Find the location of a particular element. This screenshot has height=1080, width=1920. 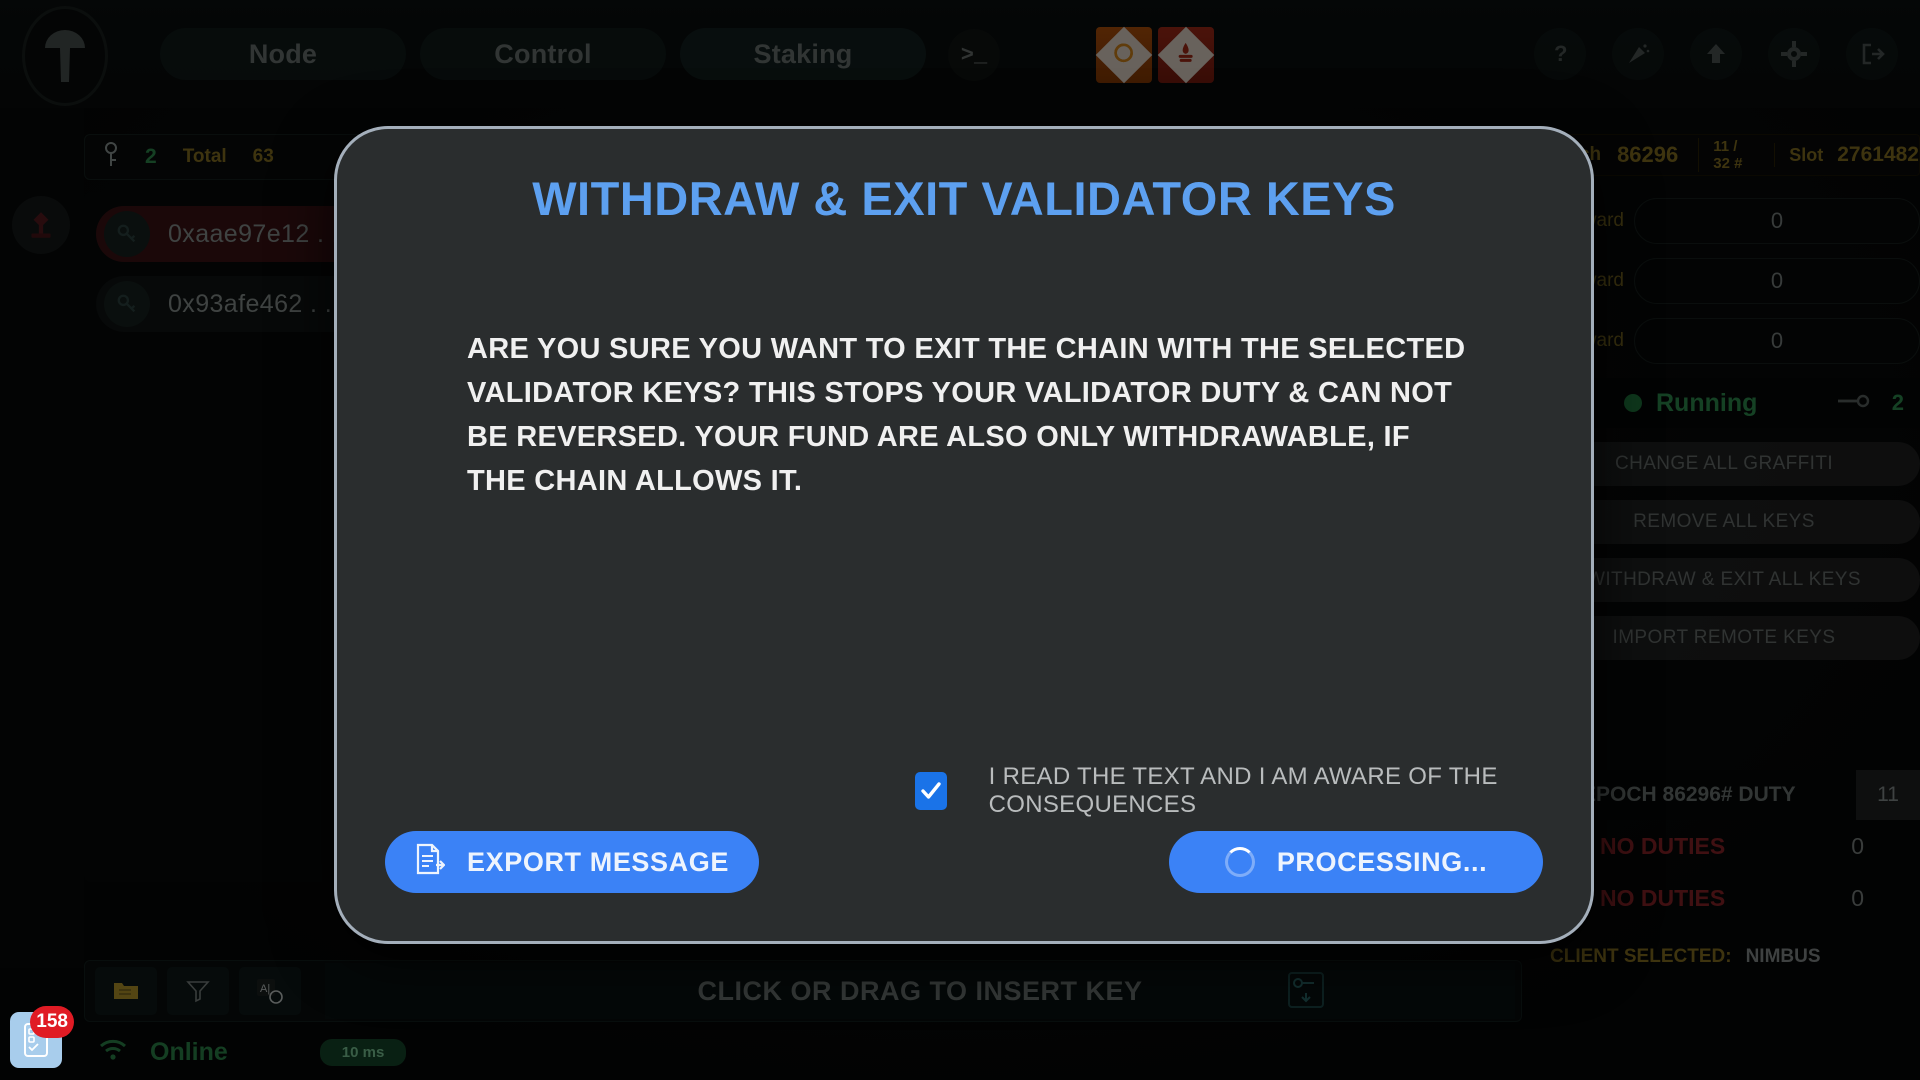

export-document-icon is located at coordinates (430, 862).